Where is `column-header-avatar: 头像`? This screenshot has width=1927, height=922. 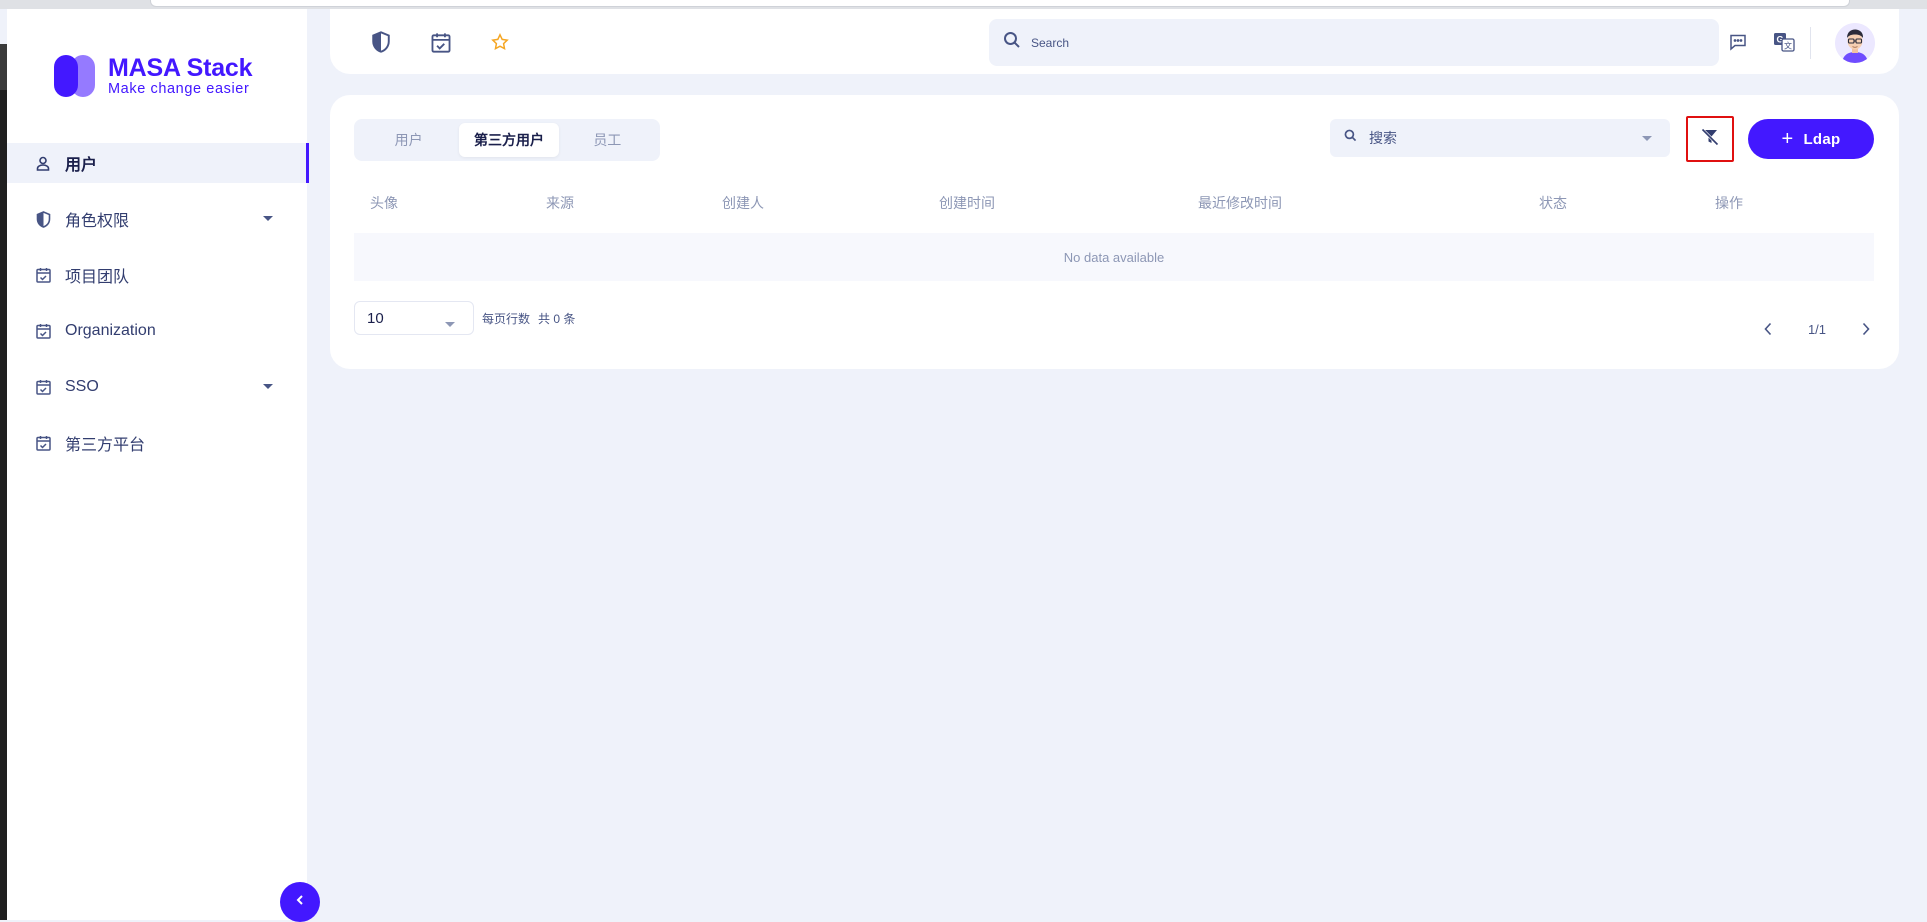
column-header-avatar: 头像 is located at coordinates (384, 203).